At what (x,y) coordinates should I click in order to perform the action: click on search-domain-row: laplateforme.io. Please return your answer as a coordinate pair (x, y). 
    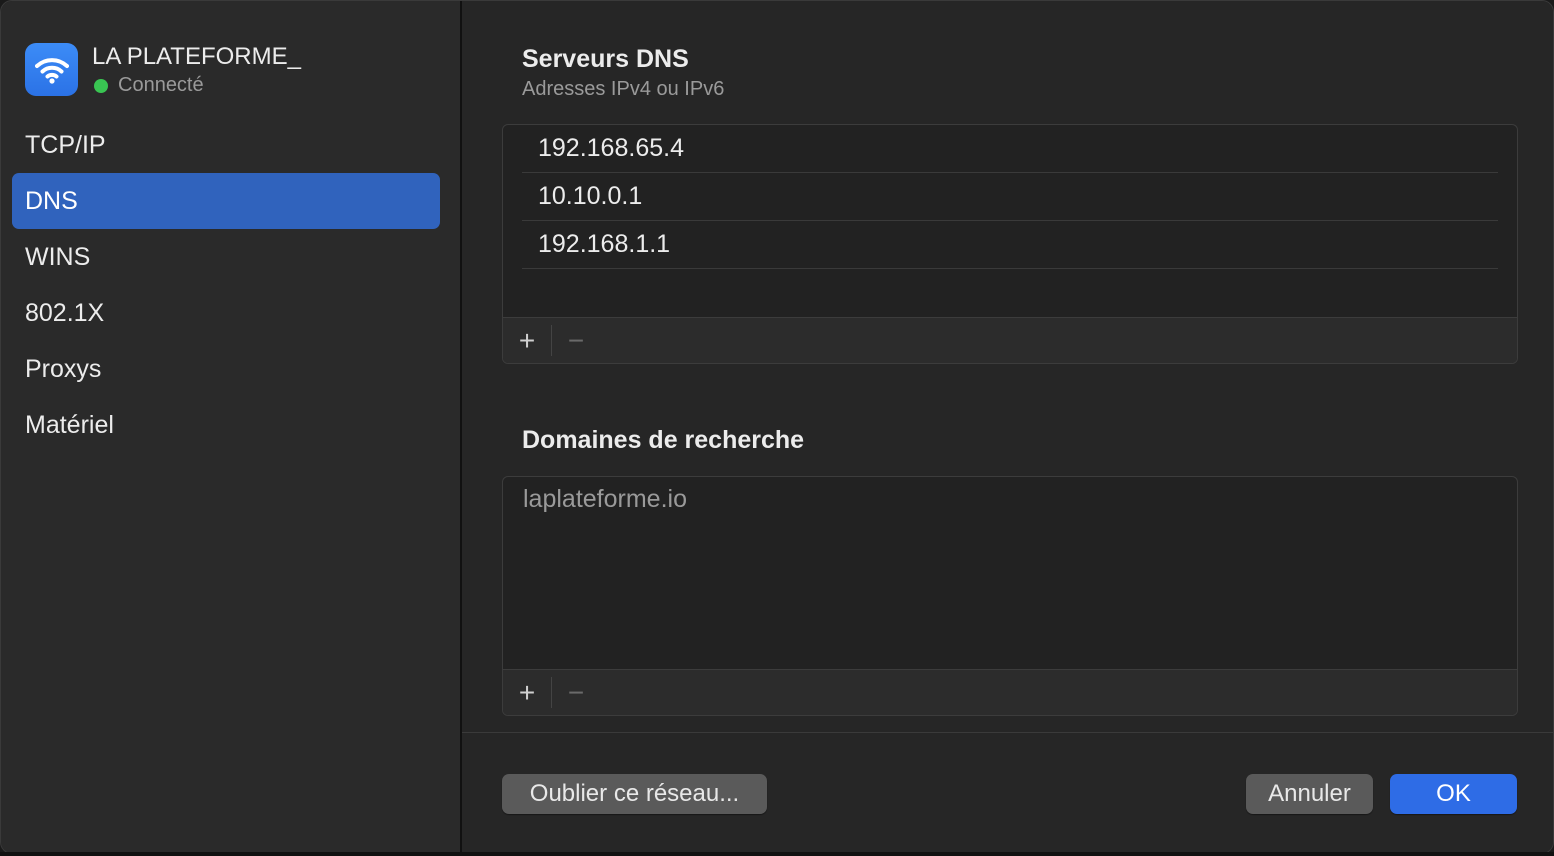
    Looking at the image, I should click on (1010, 495).